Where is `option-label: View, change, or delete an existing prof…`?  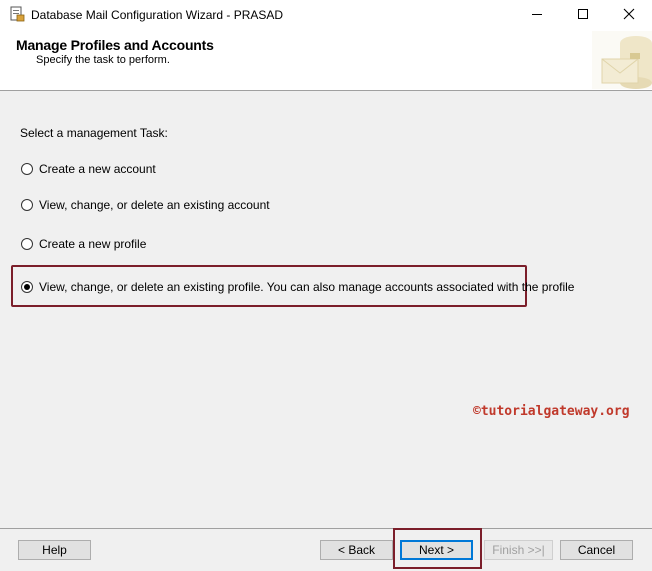 option-label: View, change, or delete an existing prof… is located at coordinates (307, 287).